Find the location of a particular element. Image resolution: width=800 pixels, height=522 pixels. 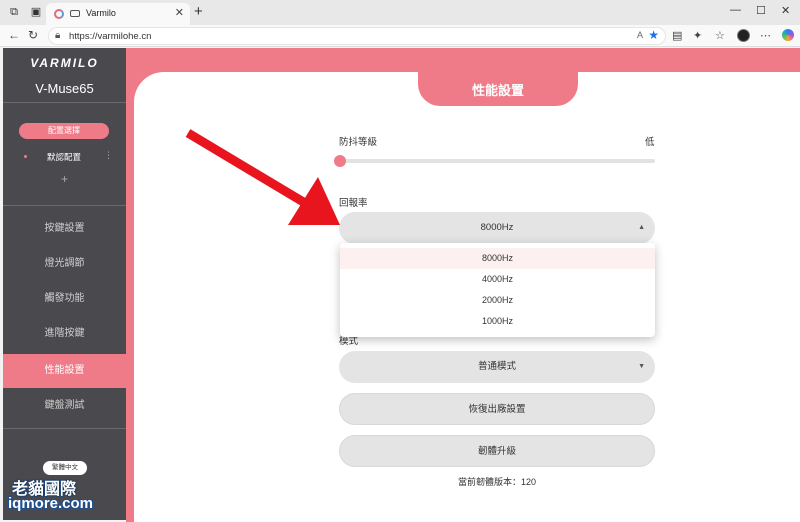

address-toolbar: ← ↻ 🔒︎ https://varmilohe.cn A ★ ▤ ✦ ☆ ⋯ is located at coordinates (400, 36).